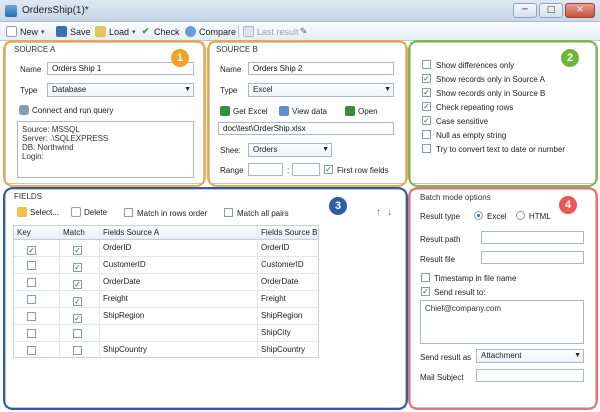 This screenshot has width=600, height=412. Describe the element at coordinates (28, 196) in the screenshot. I see `fields-header: FIELDS` at that location.